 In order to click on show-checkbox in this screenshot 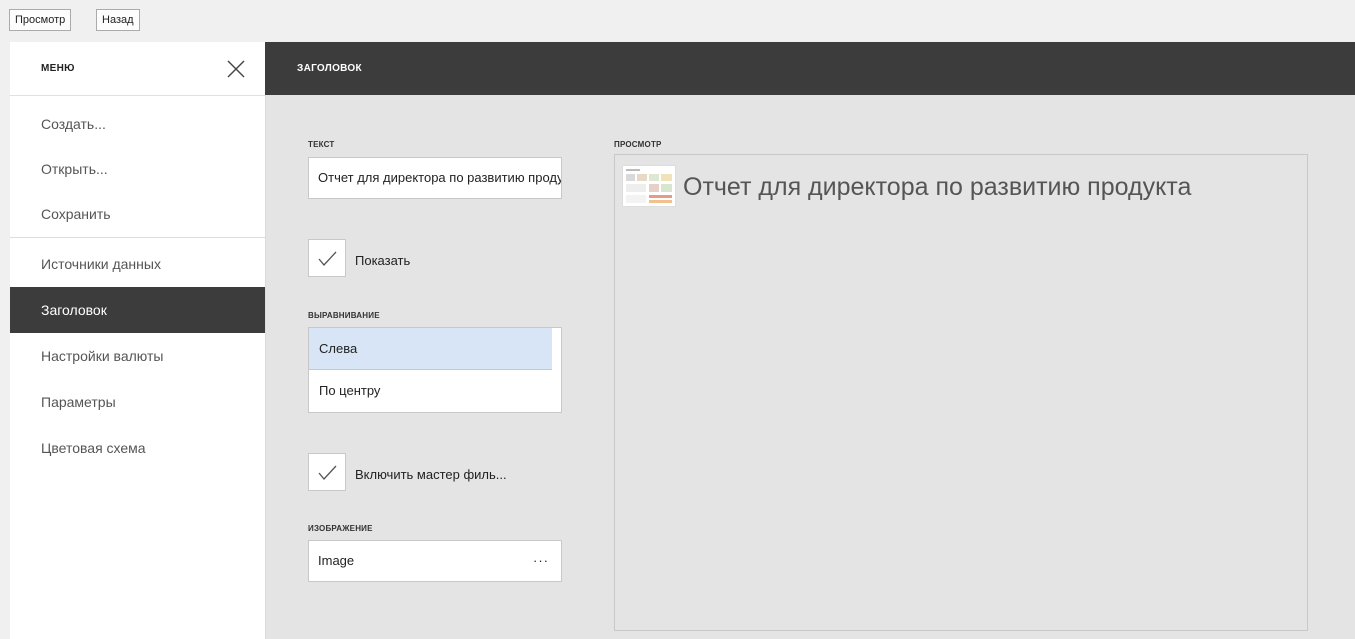, I will do `click(327, 258)`.